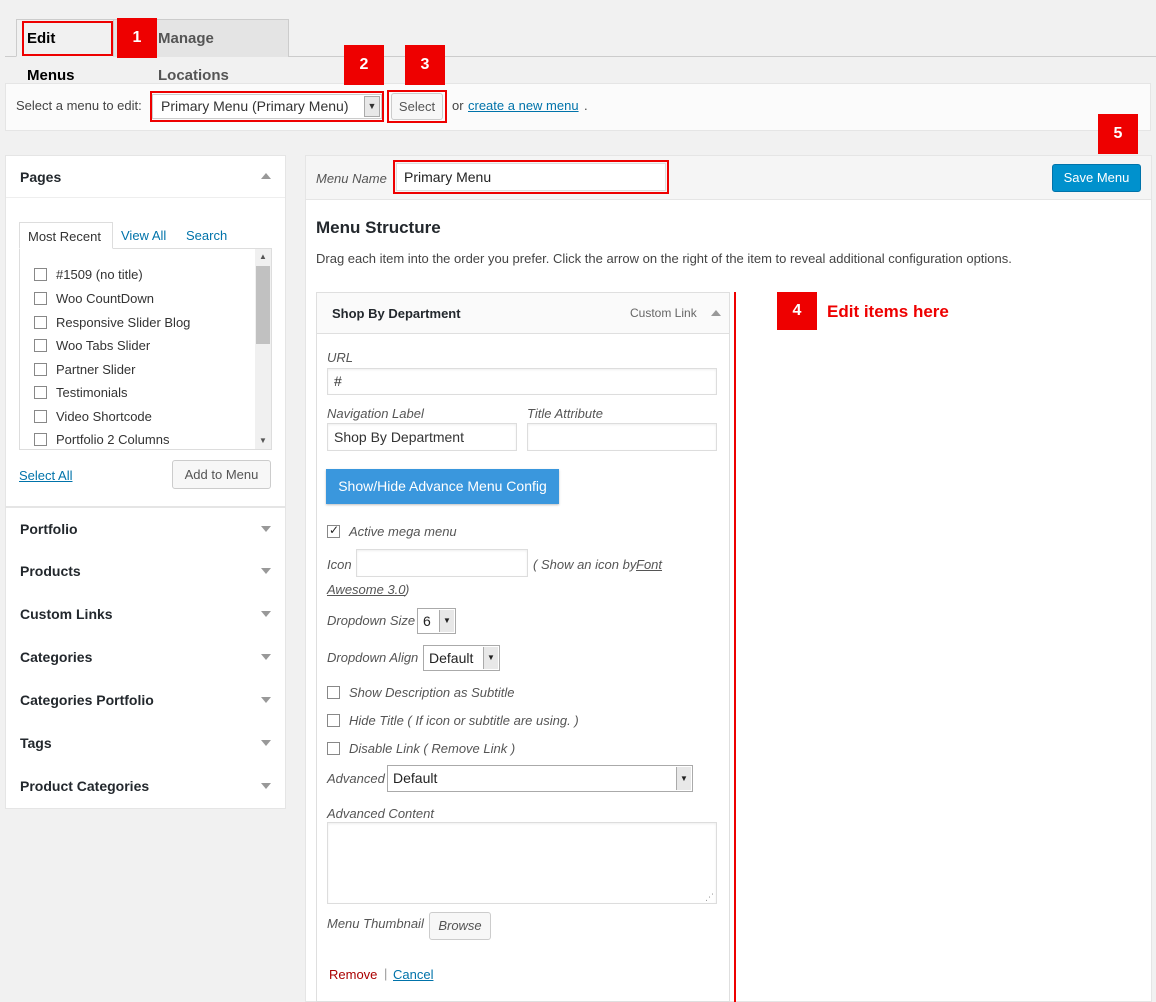  I want to click on section-products: Products, so click(145, 572).